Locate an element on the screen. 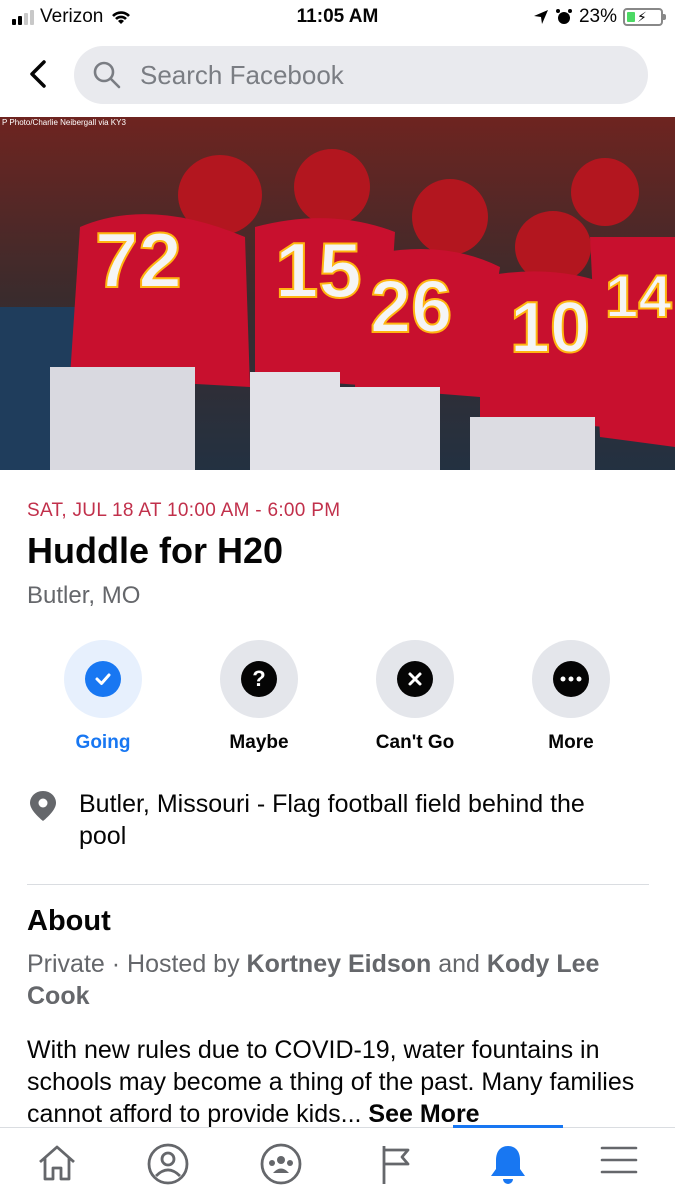  svg-text: 15 is located at coordinates (318, 270).